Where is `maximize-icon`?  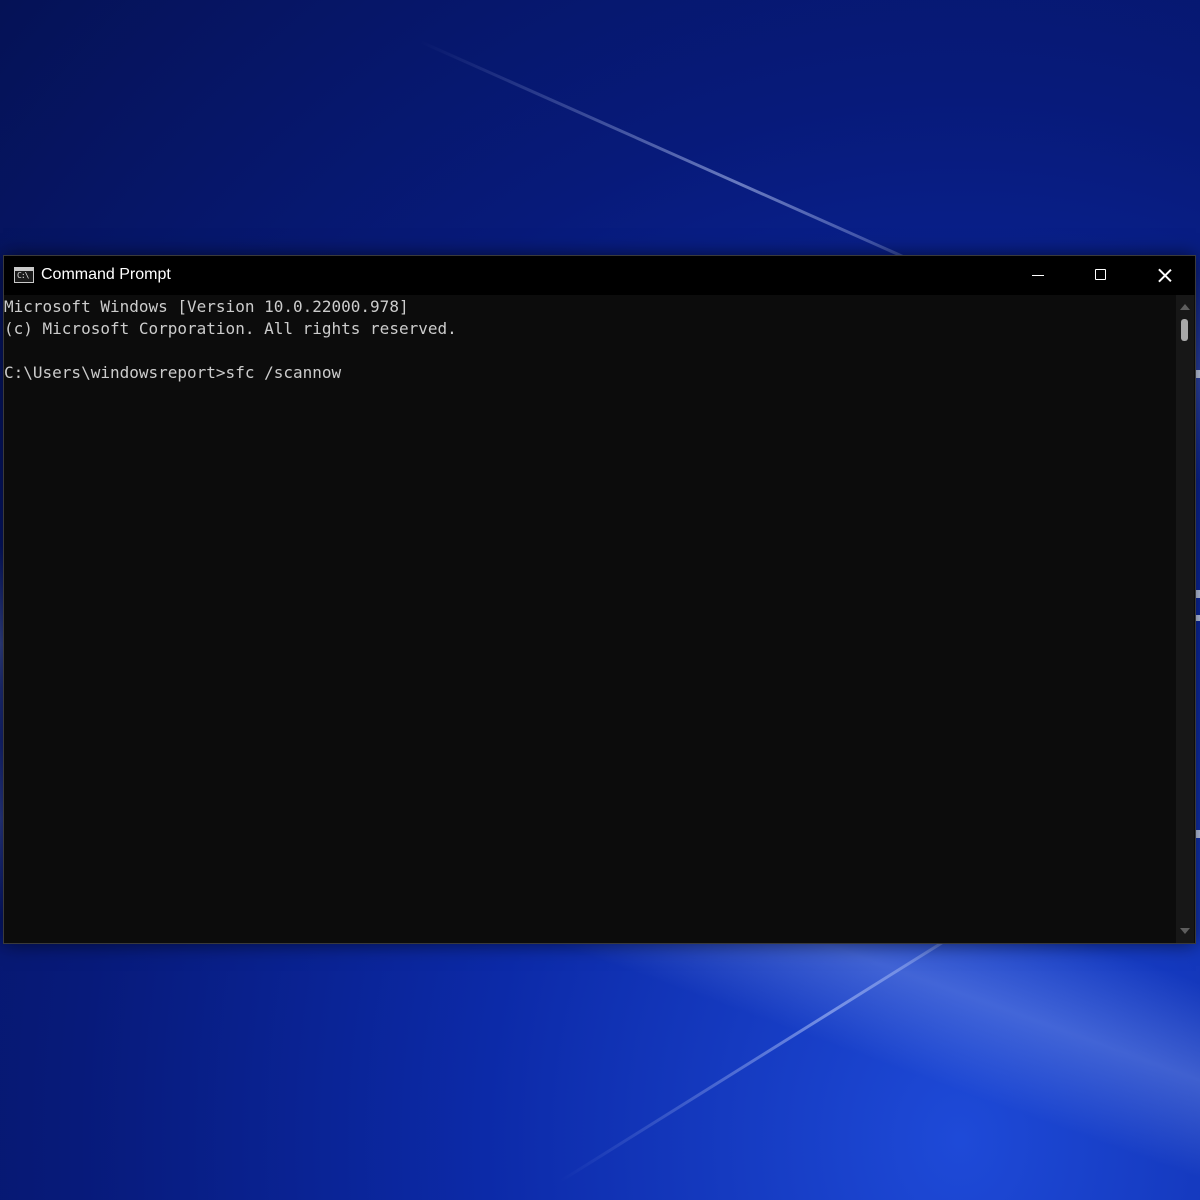
maximize-icon is located at coordinates (1100, 274).